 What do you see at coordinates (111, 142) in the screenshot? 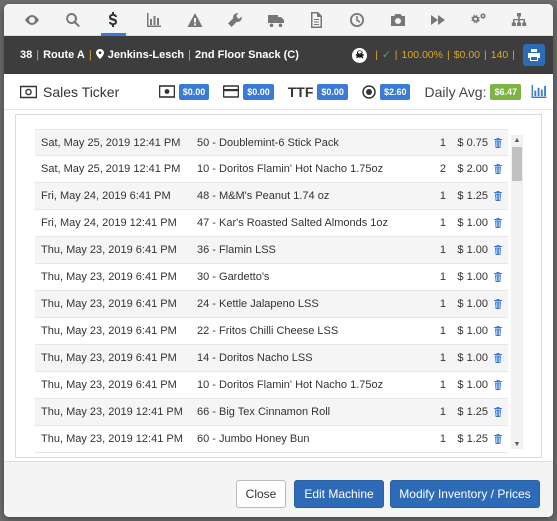
I see `sale-date: Sat, May 25, 2019 12:41 PM` at bounding box center [111, 142].